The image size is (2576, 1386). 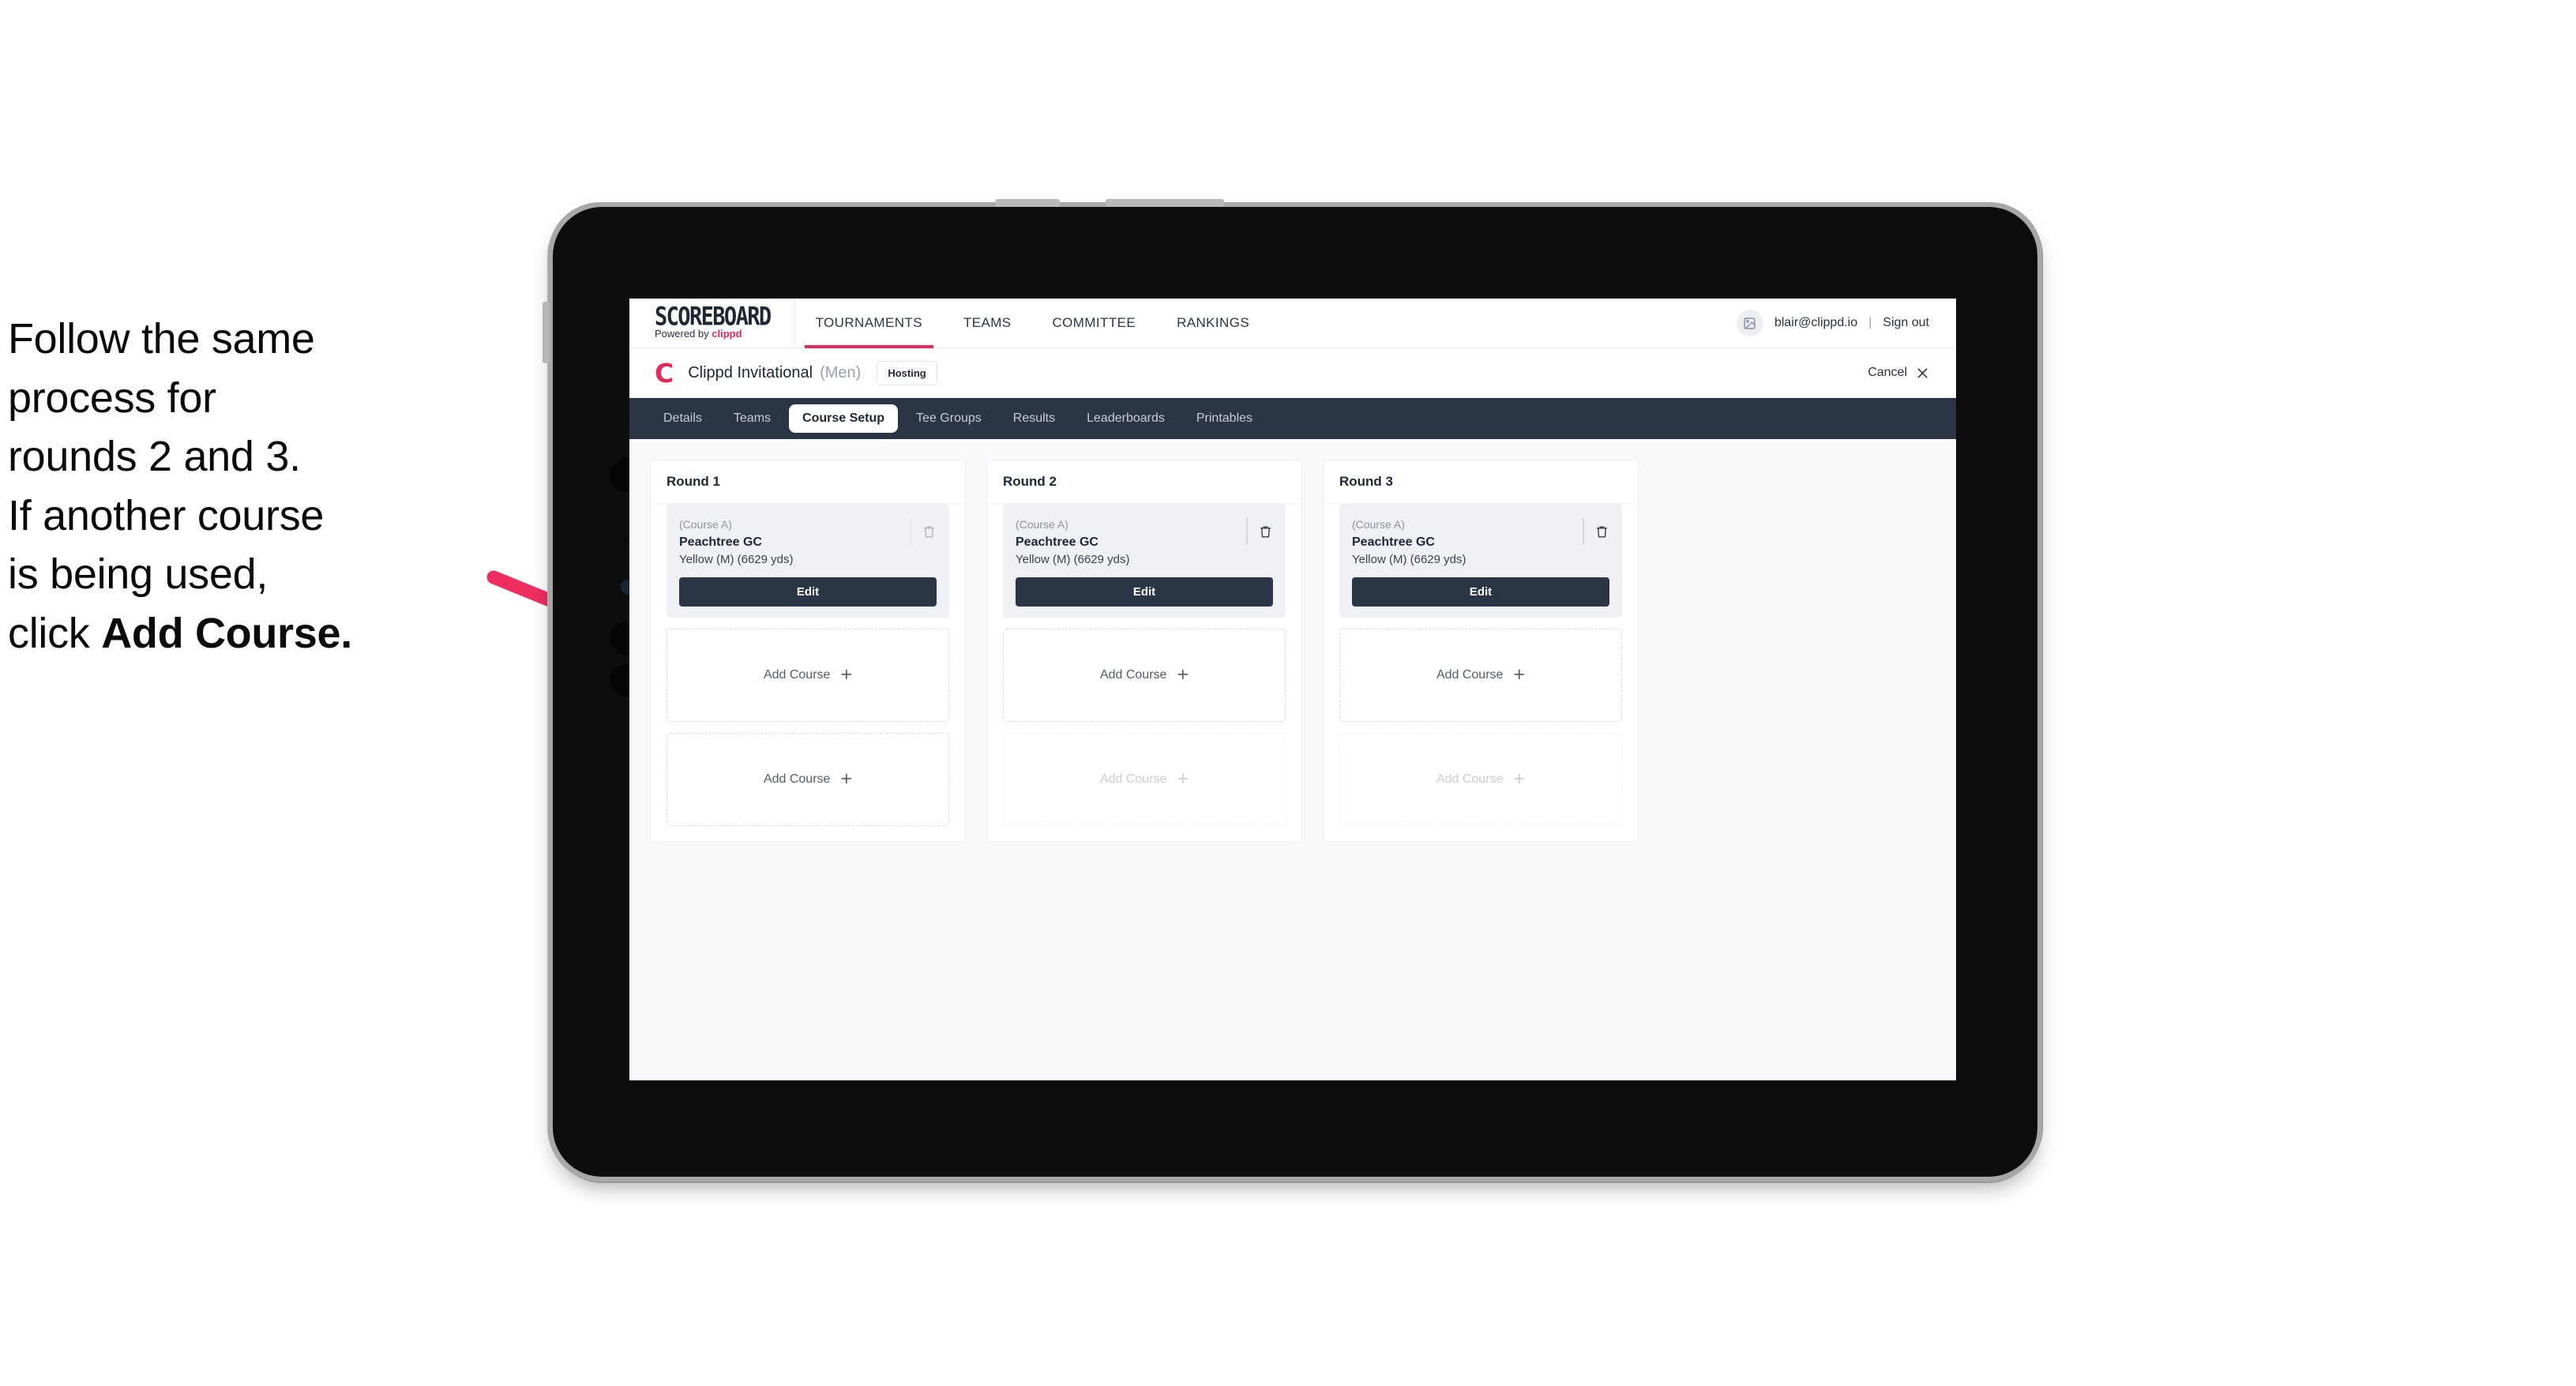 I want to click on close-icon, so click(x=1922, y=372).